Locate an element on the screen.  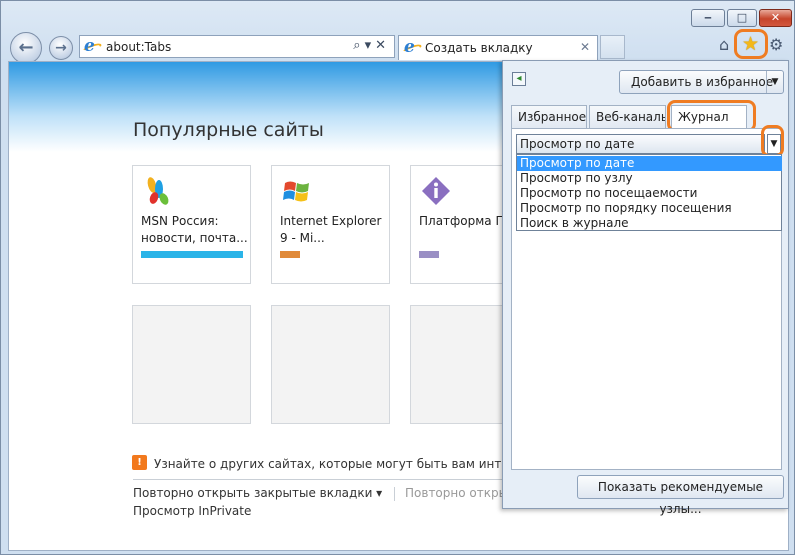
chevron-down-icon: ▼ is located at coordinates (774, 82).